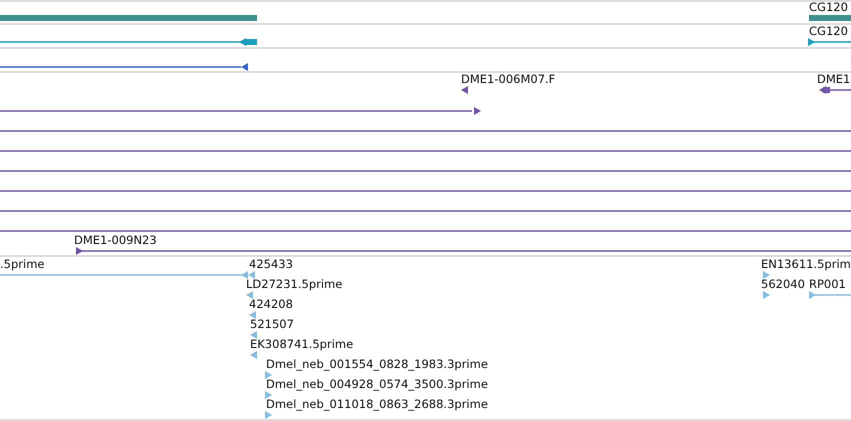 This screenshot has height=421, width=851. Describe the element at coordinates (833, 79) in the screenshot. I see `feature-label: DME1` at that location.